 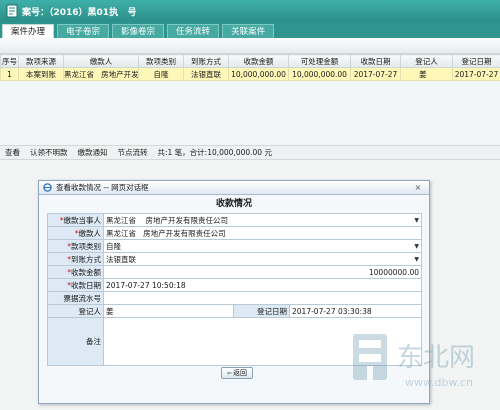 What do you see at coordinates (167, 220) in the screenshot?
I see `payer-party-value: 黑龙江省 房地产开发有限责任公司` at bounding box center [167, 220].